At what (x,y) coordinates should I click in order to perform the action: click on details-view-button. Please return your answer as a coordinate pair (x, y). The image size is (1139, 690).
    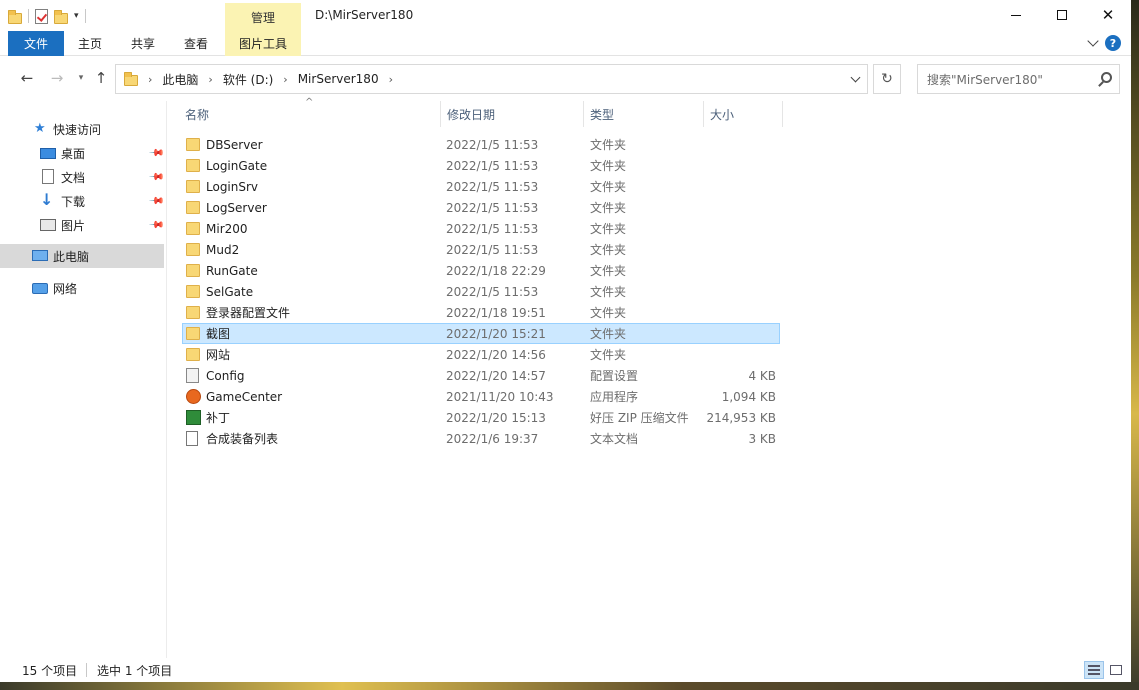
    Looking at the image, I should click on (1094, 670).